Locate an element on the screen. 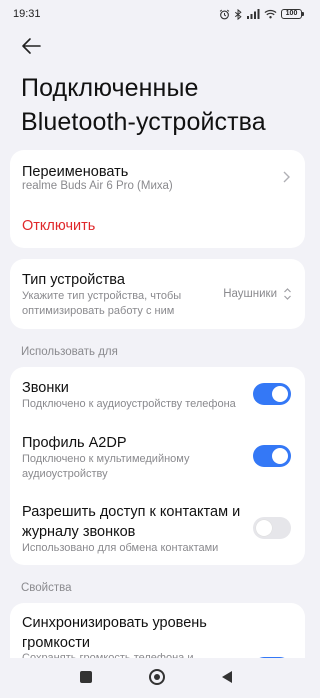  calls-toggle is located at coordinates (272, 394).